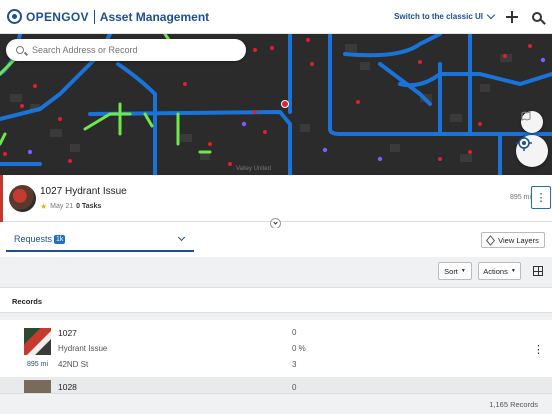 The height and width of the screenshot is (414, 552). Describe the element at coordinates (276, 403) in the screenshot. I see `records-footer: 1,165 Records` at that location.